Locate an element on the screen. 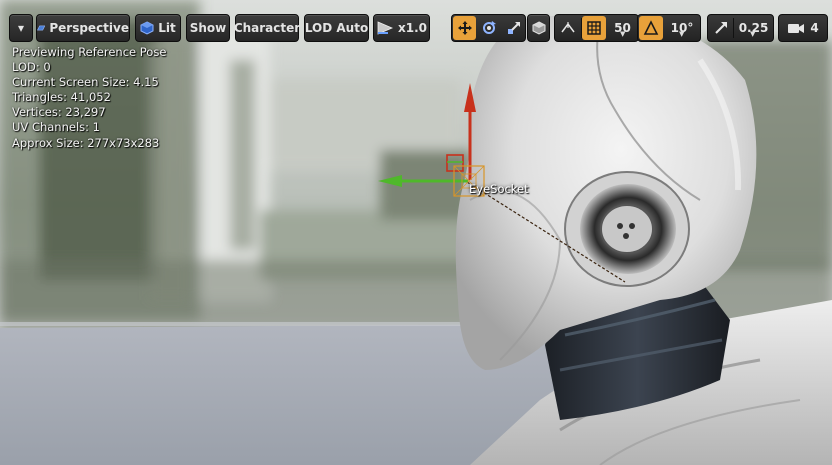 The image size is (832, 465). show-flags-button: Show is located at coordinates (208, 28).